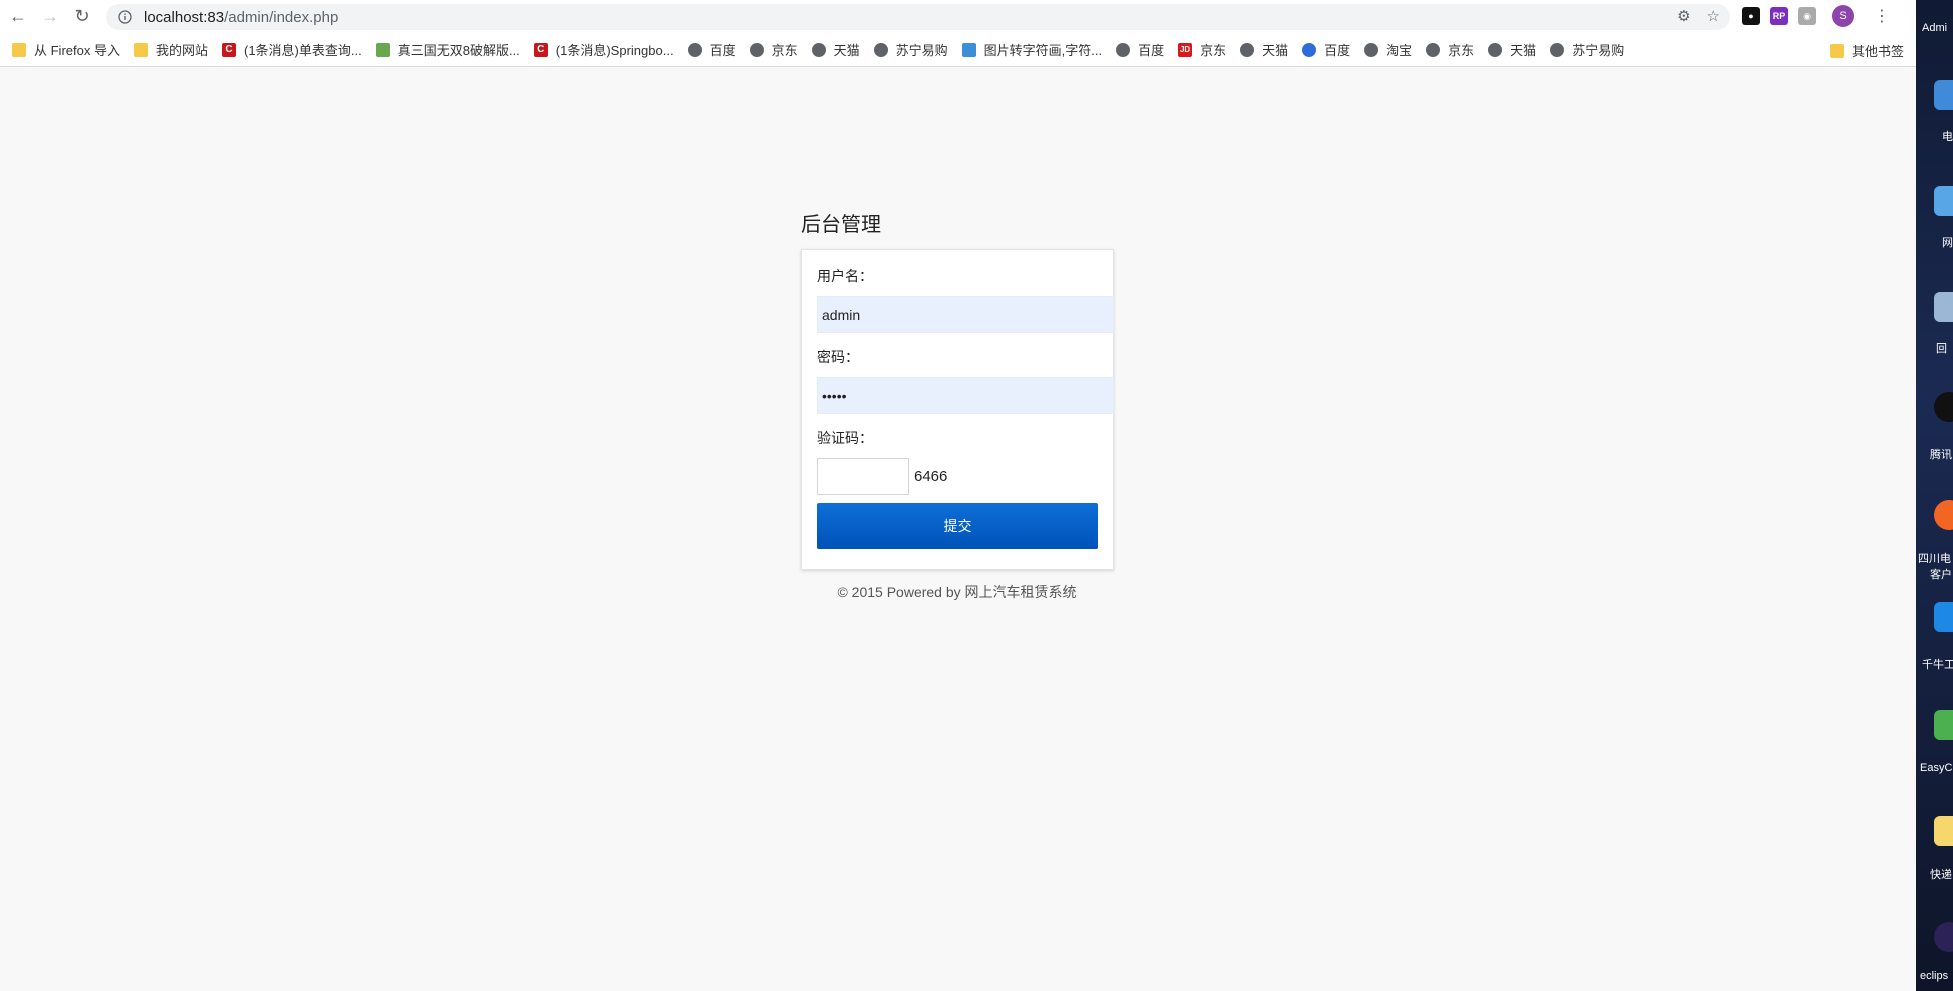  Describe the element at coordinates (1947, 137) in the screenshot. I see `desktop-icon-label: 电` at that location.